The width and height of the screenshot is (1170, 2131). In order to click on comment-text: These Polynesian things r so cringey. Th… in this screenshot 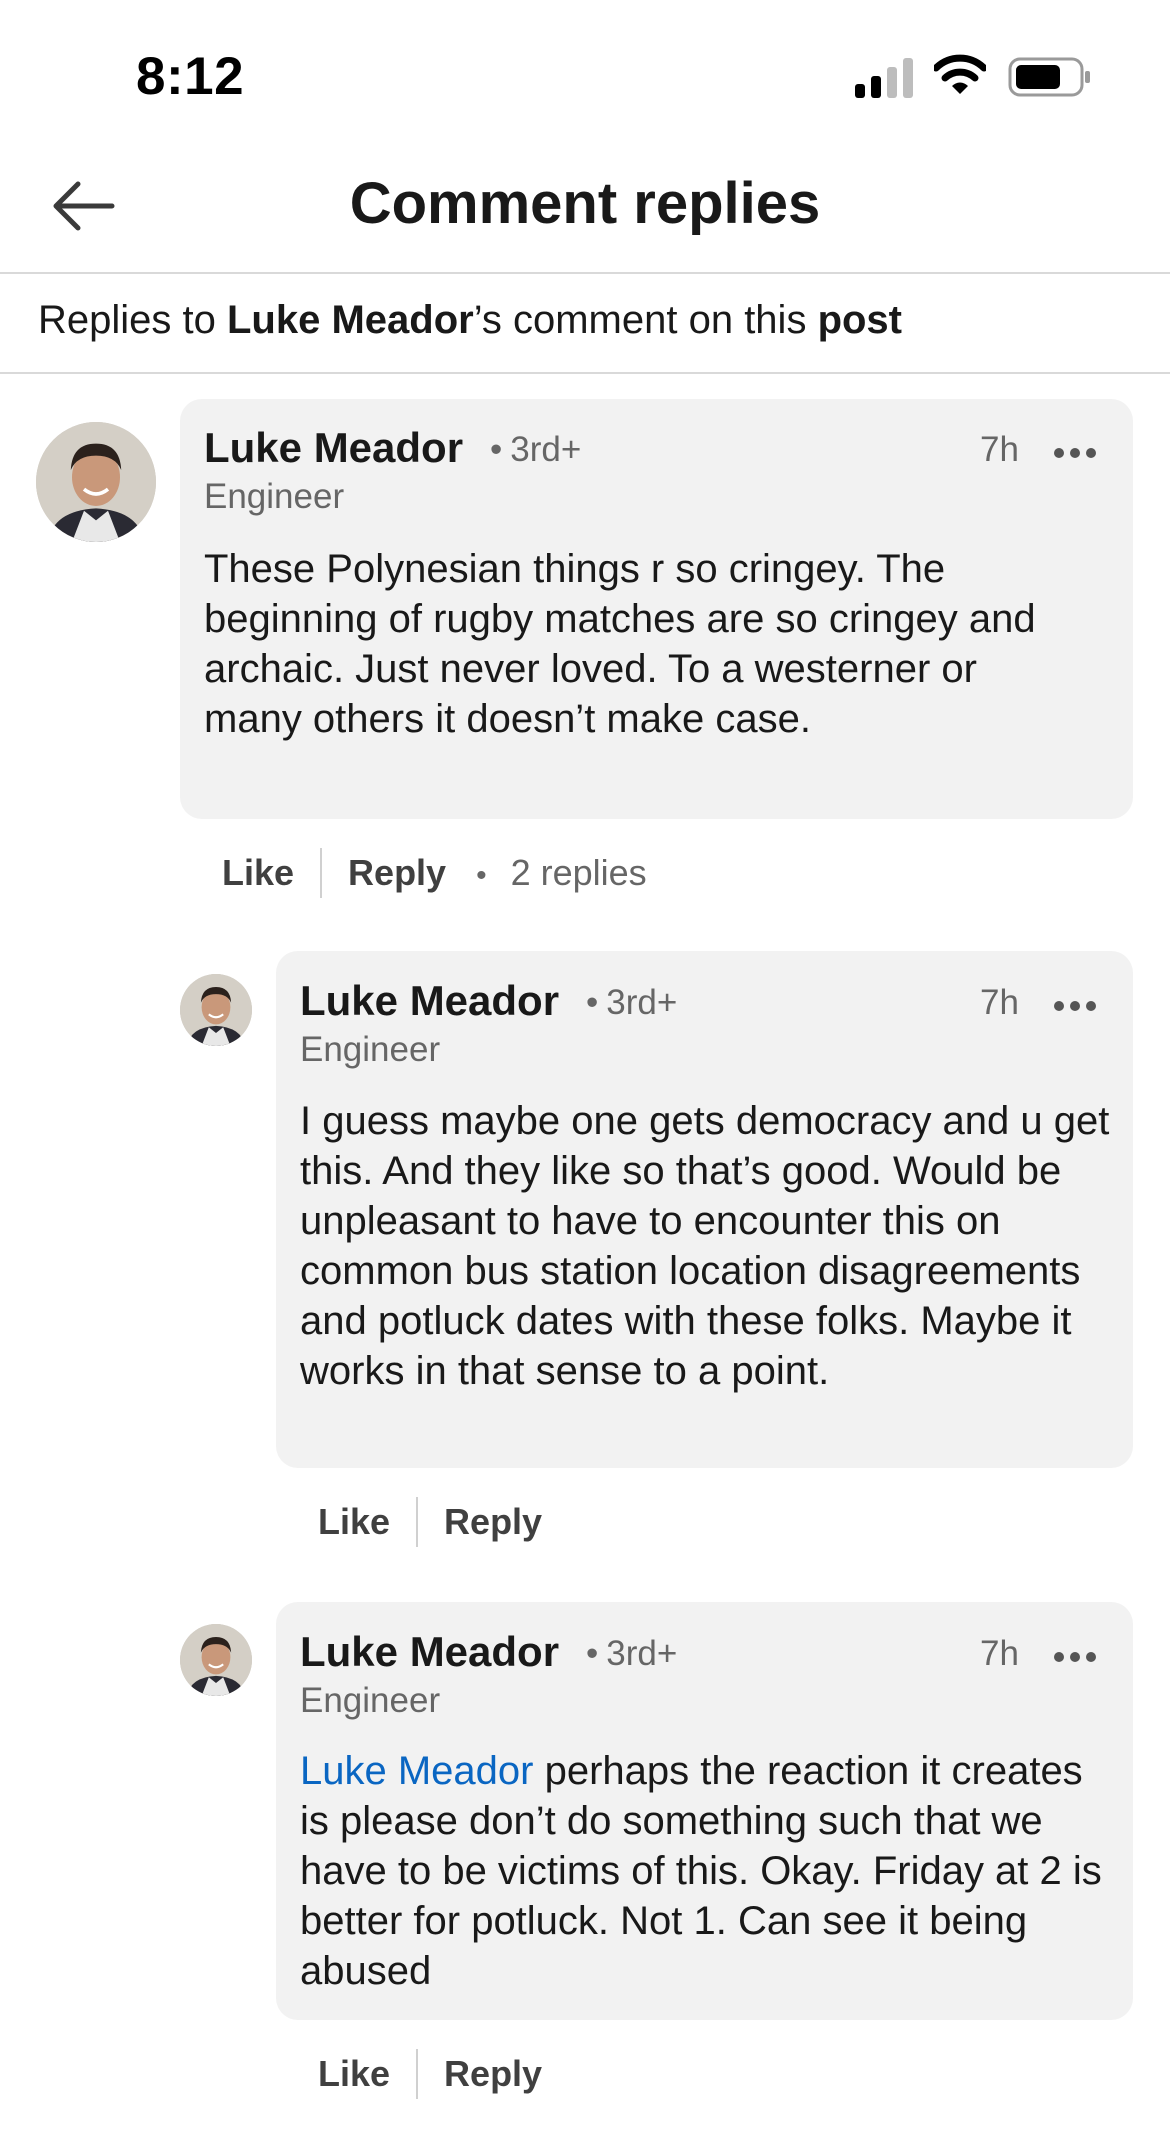, I will do `click(620, 644)`.